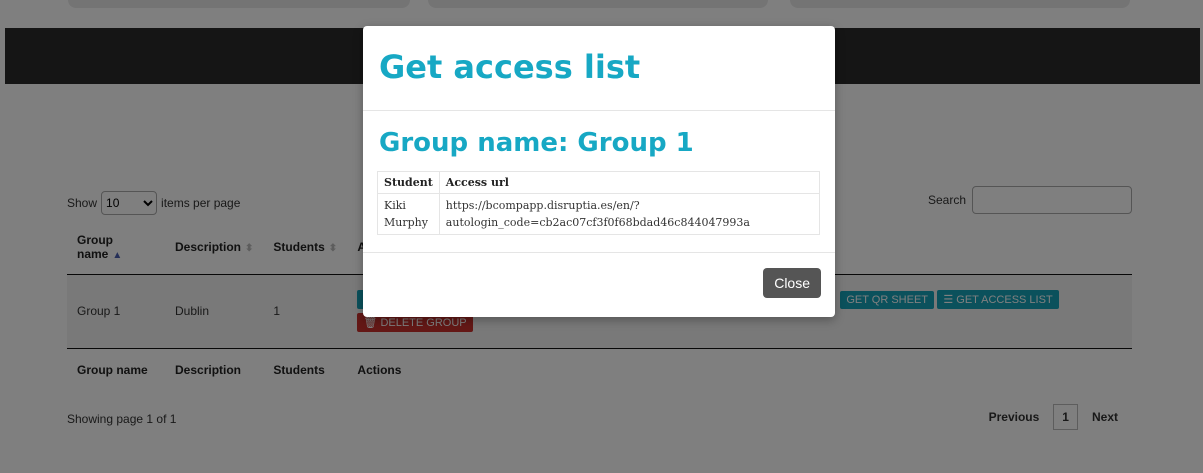  Describe the element at coordinates (536, 143) in the screenshot. I see `group-name-heading: Group name: Group 1` at that location.